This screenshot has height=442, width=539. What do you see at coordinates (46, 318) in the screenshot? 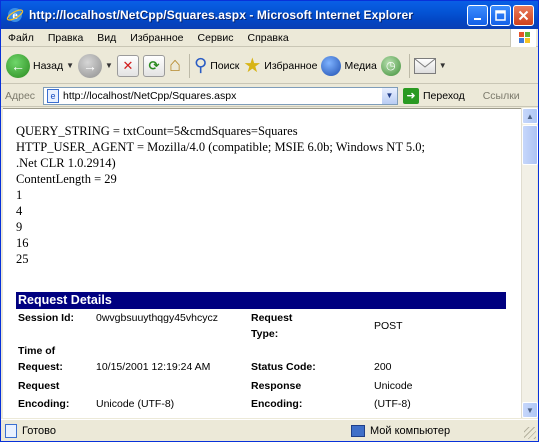
I see `session-id-label: Session Id:` at bounding box center [46, 318].